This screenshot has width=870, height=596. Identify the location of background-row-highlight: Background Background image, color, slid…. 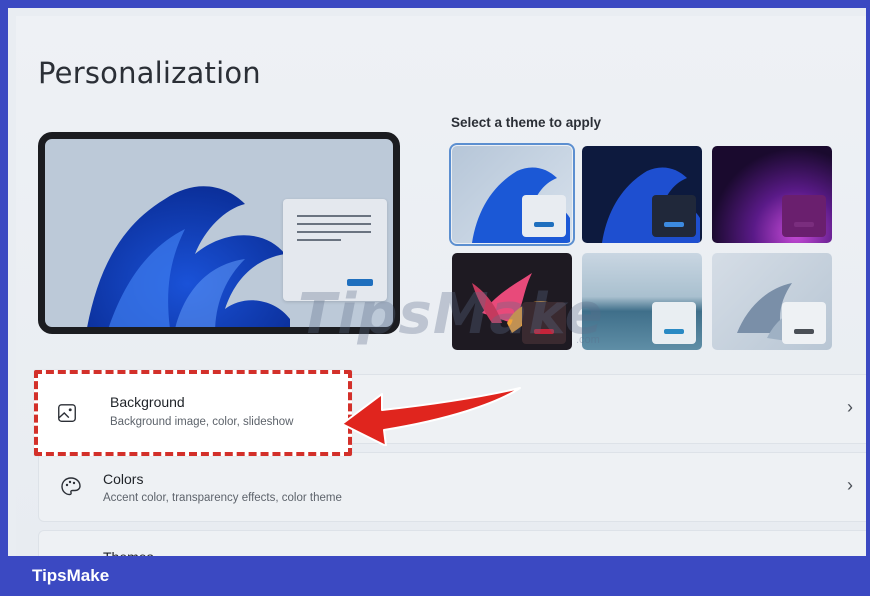
(193, 413).